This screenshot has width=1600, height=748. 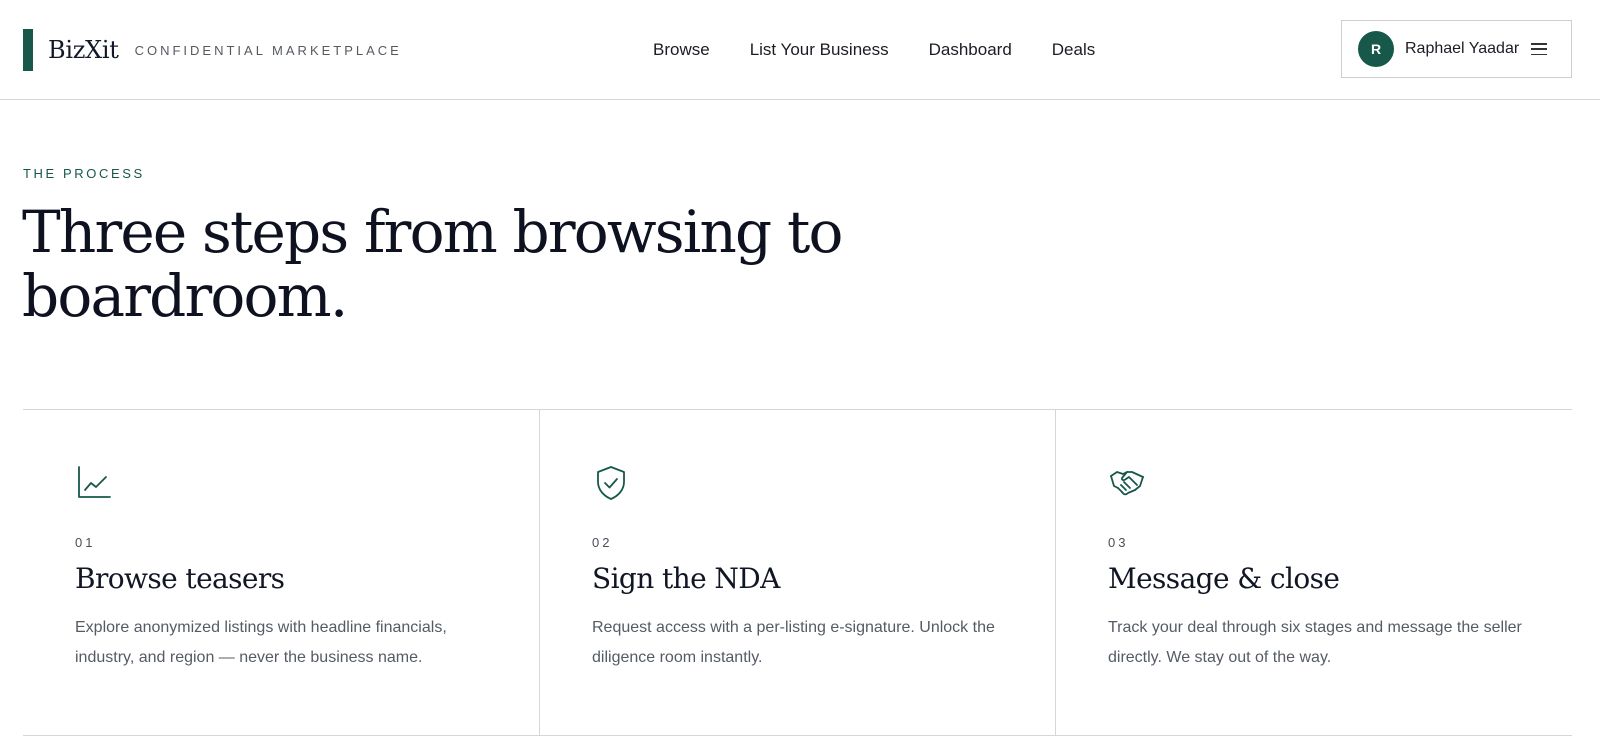 I want to click on avatar: R, so click(x=1376, y=49).